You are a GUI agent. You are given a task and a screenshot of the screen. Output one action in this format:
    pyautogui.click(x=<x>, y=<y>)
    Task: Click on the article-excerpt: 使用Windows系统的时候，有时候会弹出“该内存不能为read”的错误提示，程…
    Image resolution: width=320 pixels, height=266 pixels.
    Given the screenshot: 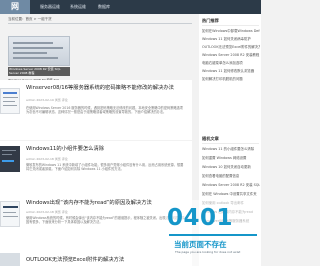 What is the action you would take?
    pyautogui.click(x=105, y=220)
    